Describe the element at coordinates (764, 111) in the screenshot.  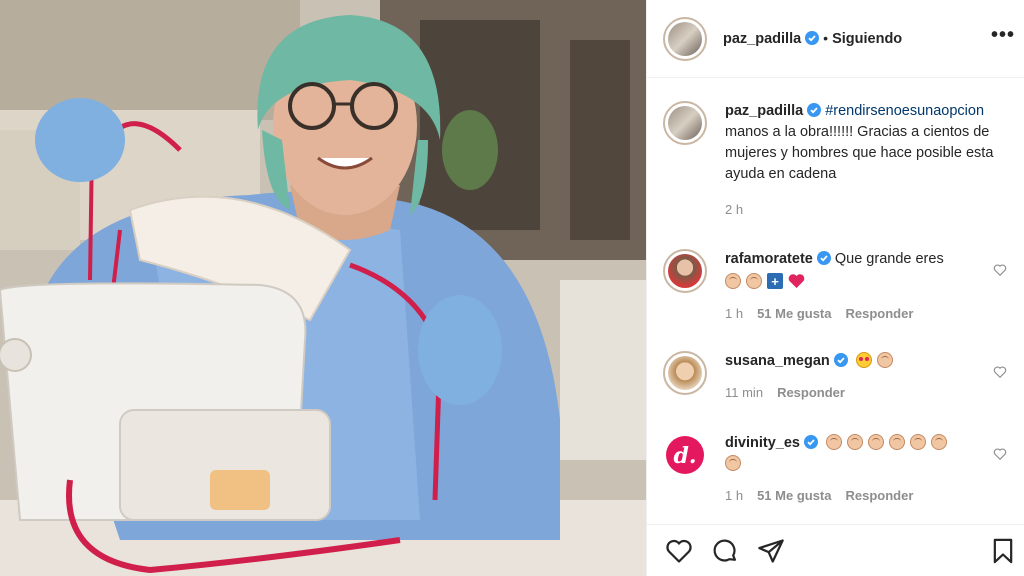
I see `caption-username: paz_padilla` at that location.